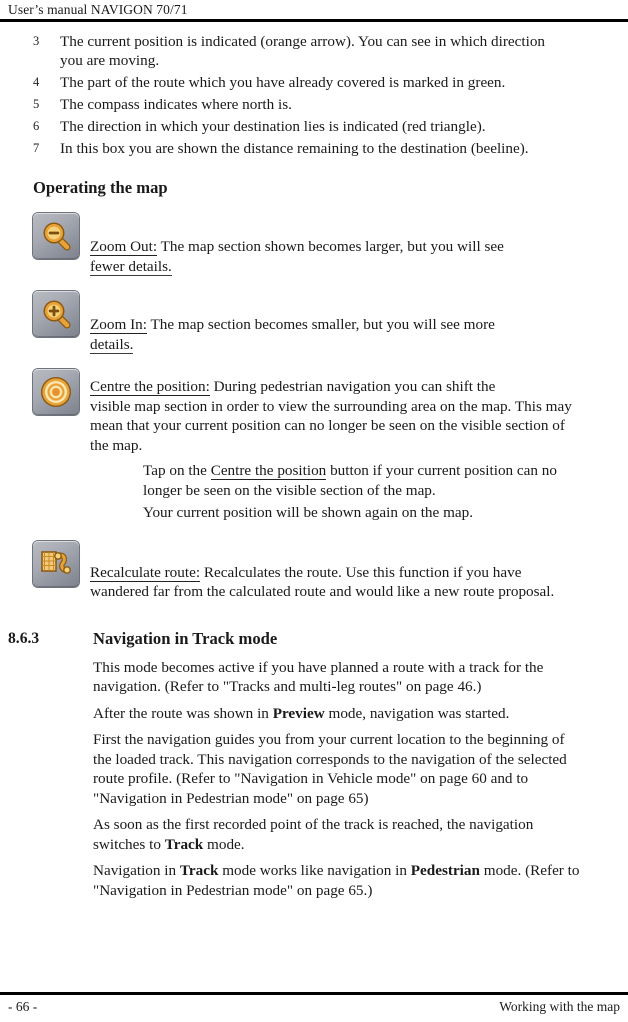 Image resolution: width=628 pixels, height=1022 pixels. What do you see at coordinates (314, 104) in the screenshot?
I see `legend-item: 5 The compass indicates where north is.` at bounding box center [314, 104].